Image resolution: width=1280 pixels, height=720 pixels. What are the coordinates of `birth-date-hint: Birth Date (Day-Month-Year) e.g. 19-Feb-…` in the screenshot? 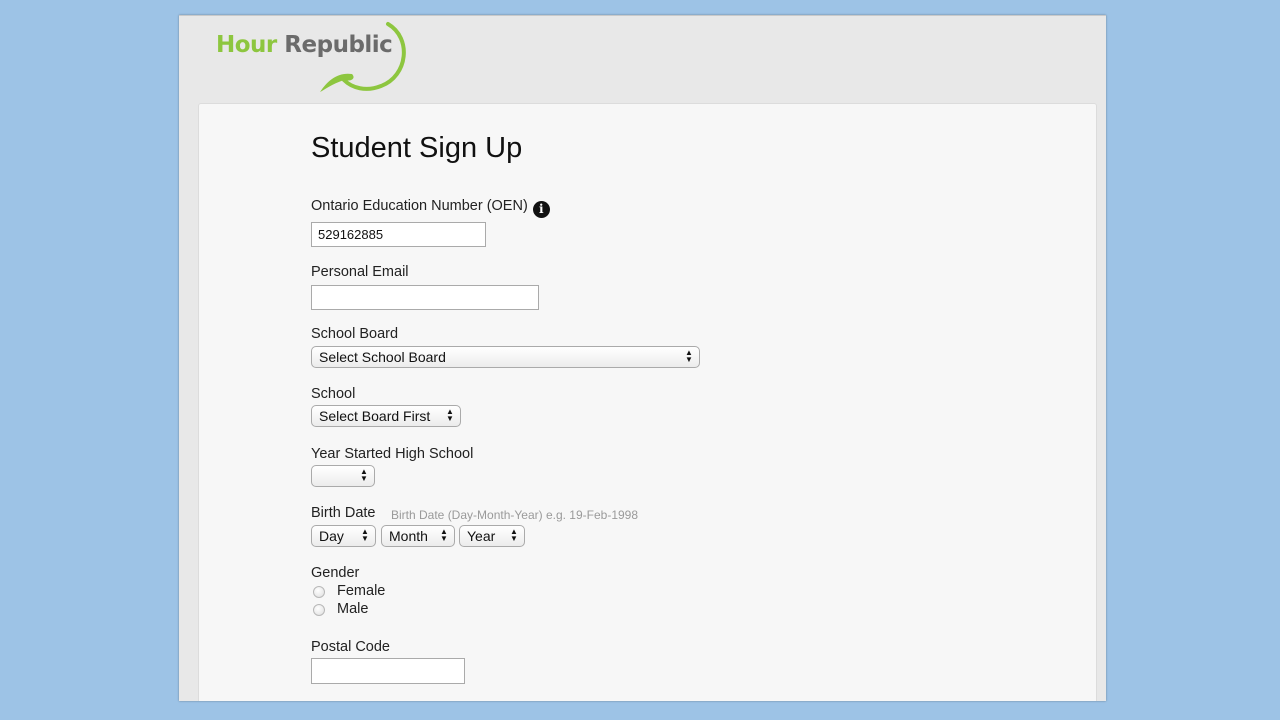 It's located at (515, 515).